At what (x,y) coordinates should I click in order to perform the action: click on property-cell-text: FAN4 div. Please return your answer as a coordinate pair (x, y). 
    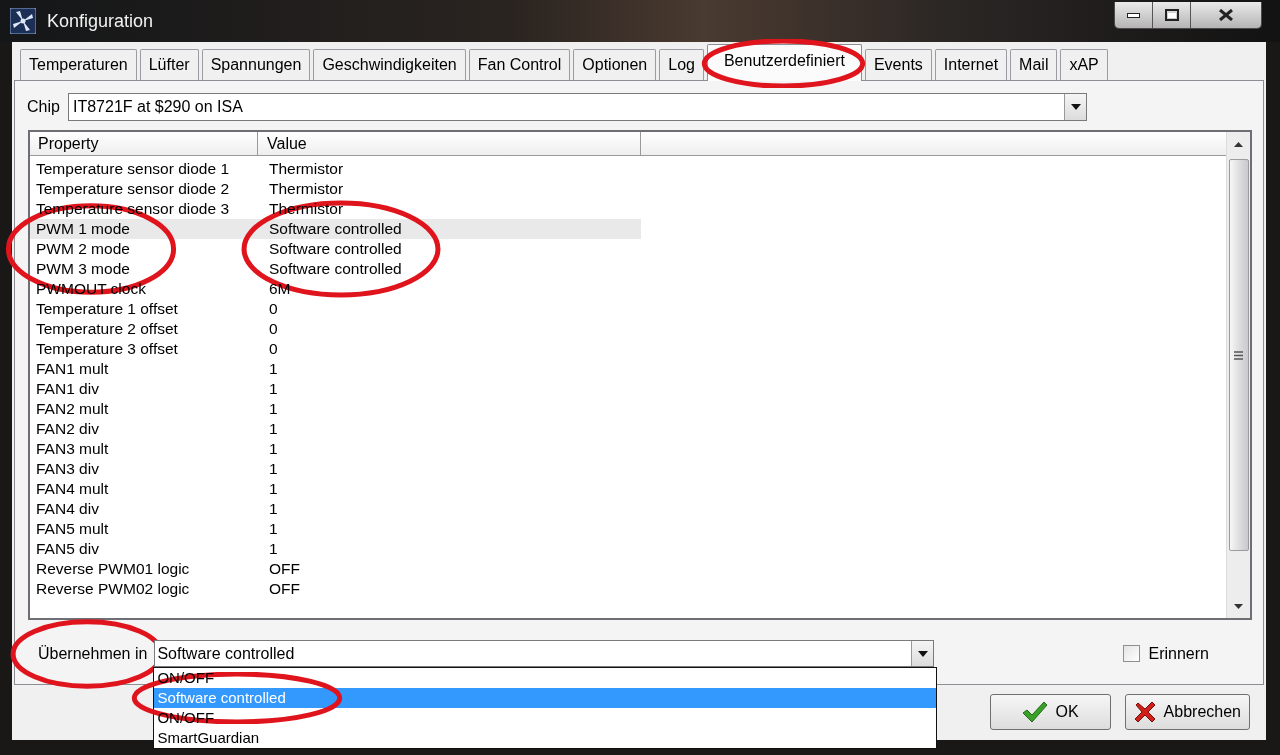
    Looking at the image, I should click on (67, 509).